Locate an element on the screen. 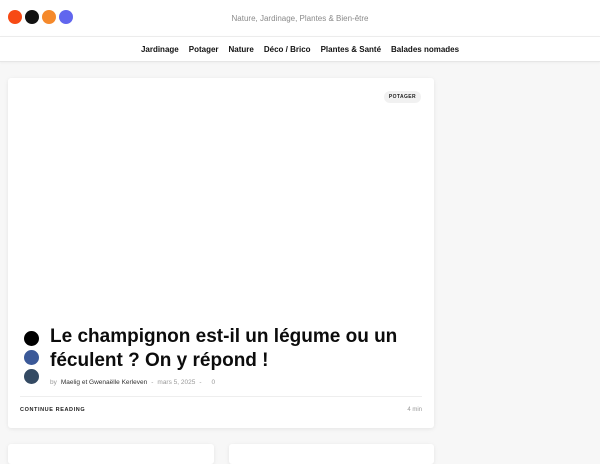 This screenshot has height=464, width=600. site-tagline: Nature, Jardinage, Plantes & Bien-être is located at coordinates (300, 18).